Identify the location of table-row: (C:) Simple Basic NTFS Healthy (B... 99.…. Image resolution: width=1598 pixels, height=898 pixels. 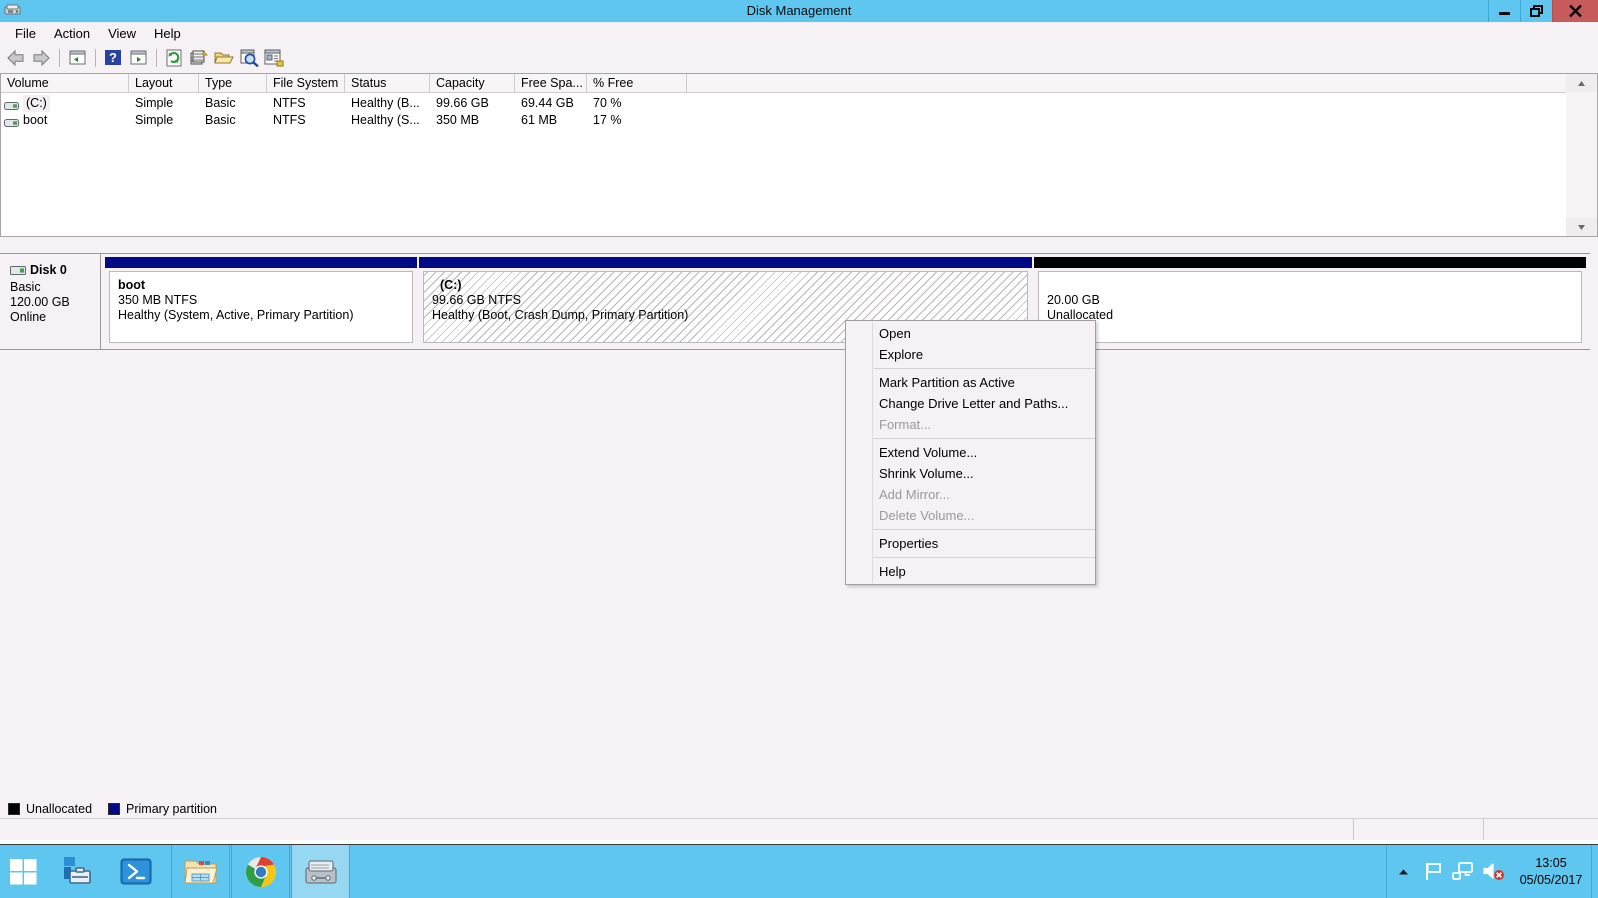
(783, 103).